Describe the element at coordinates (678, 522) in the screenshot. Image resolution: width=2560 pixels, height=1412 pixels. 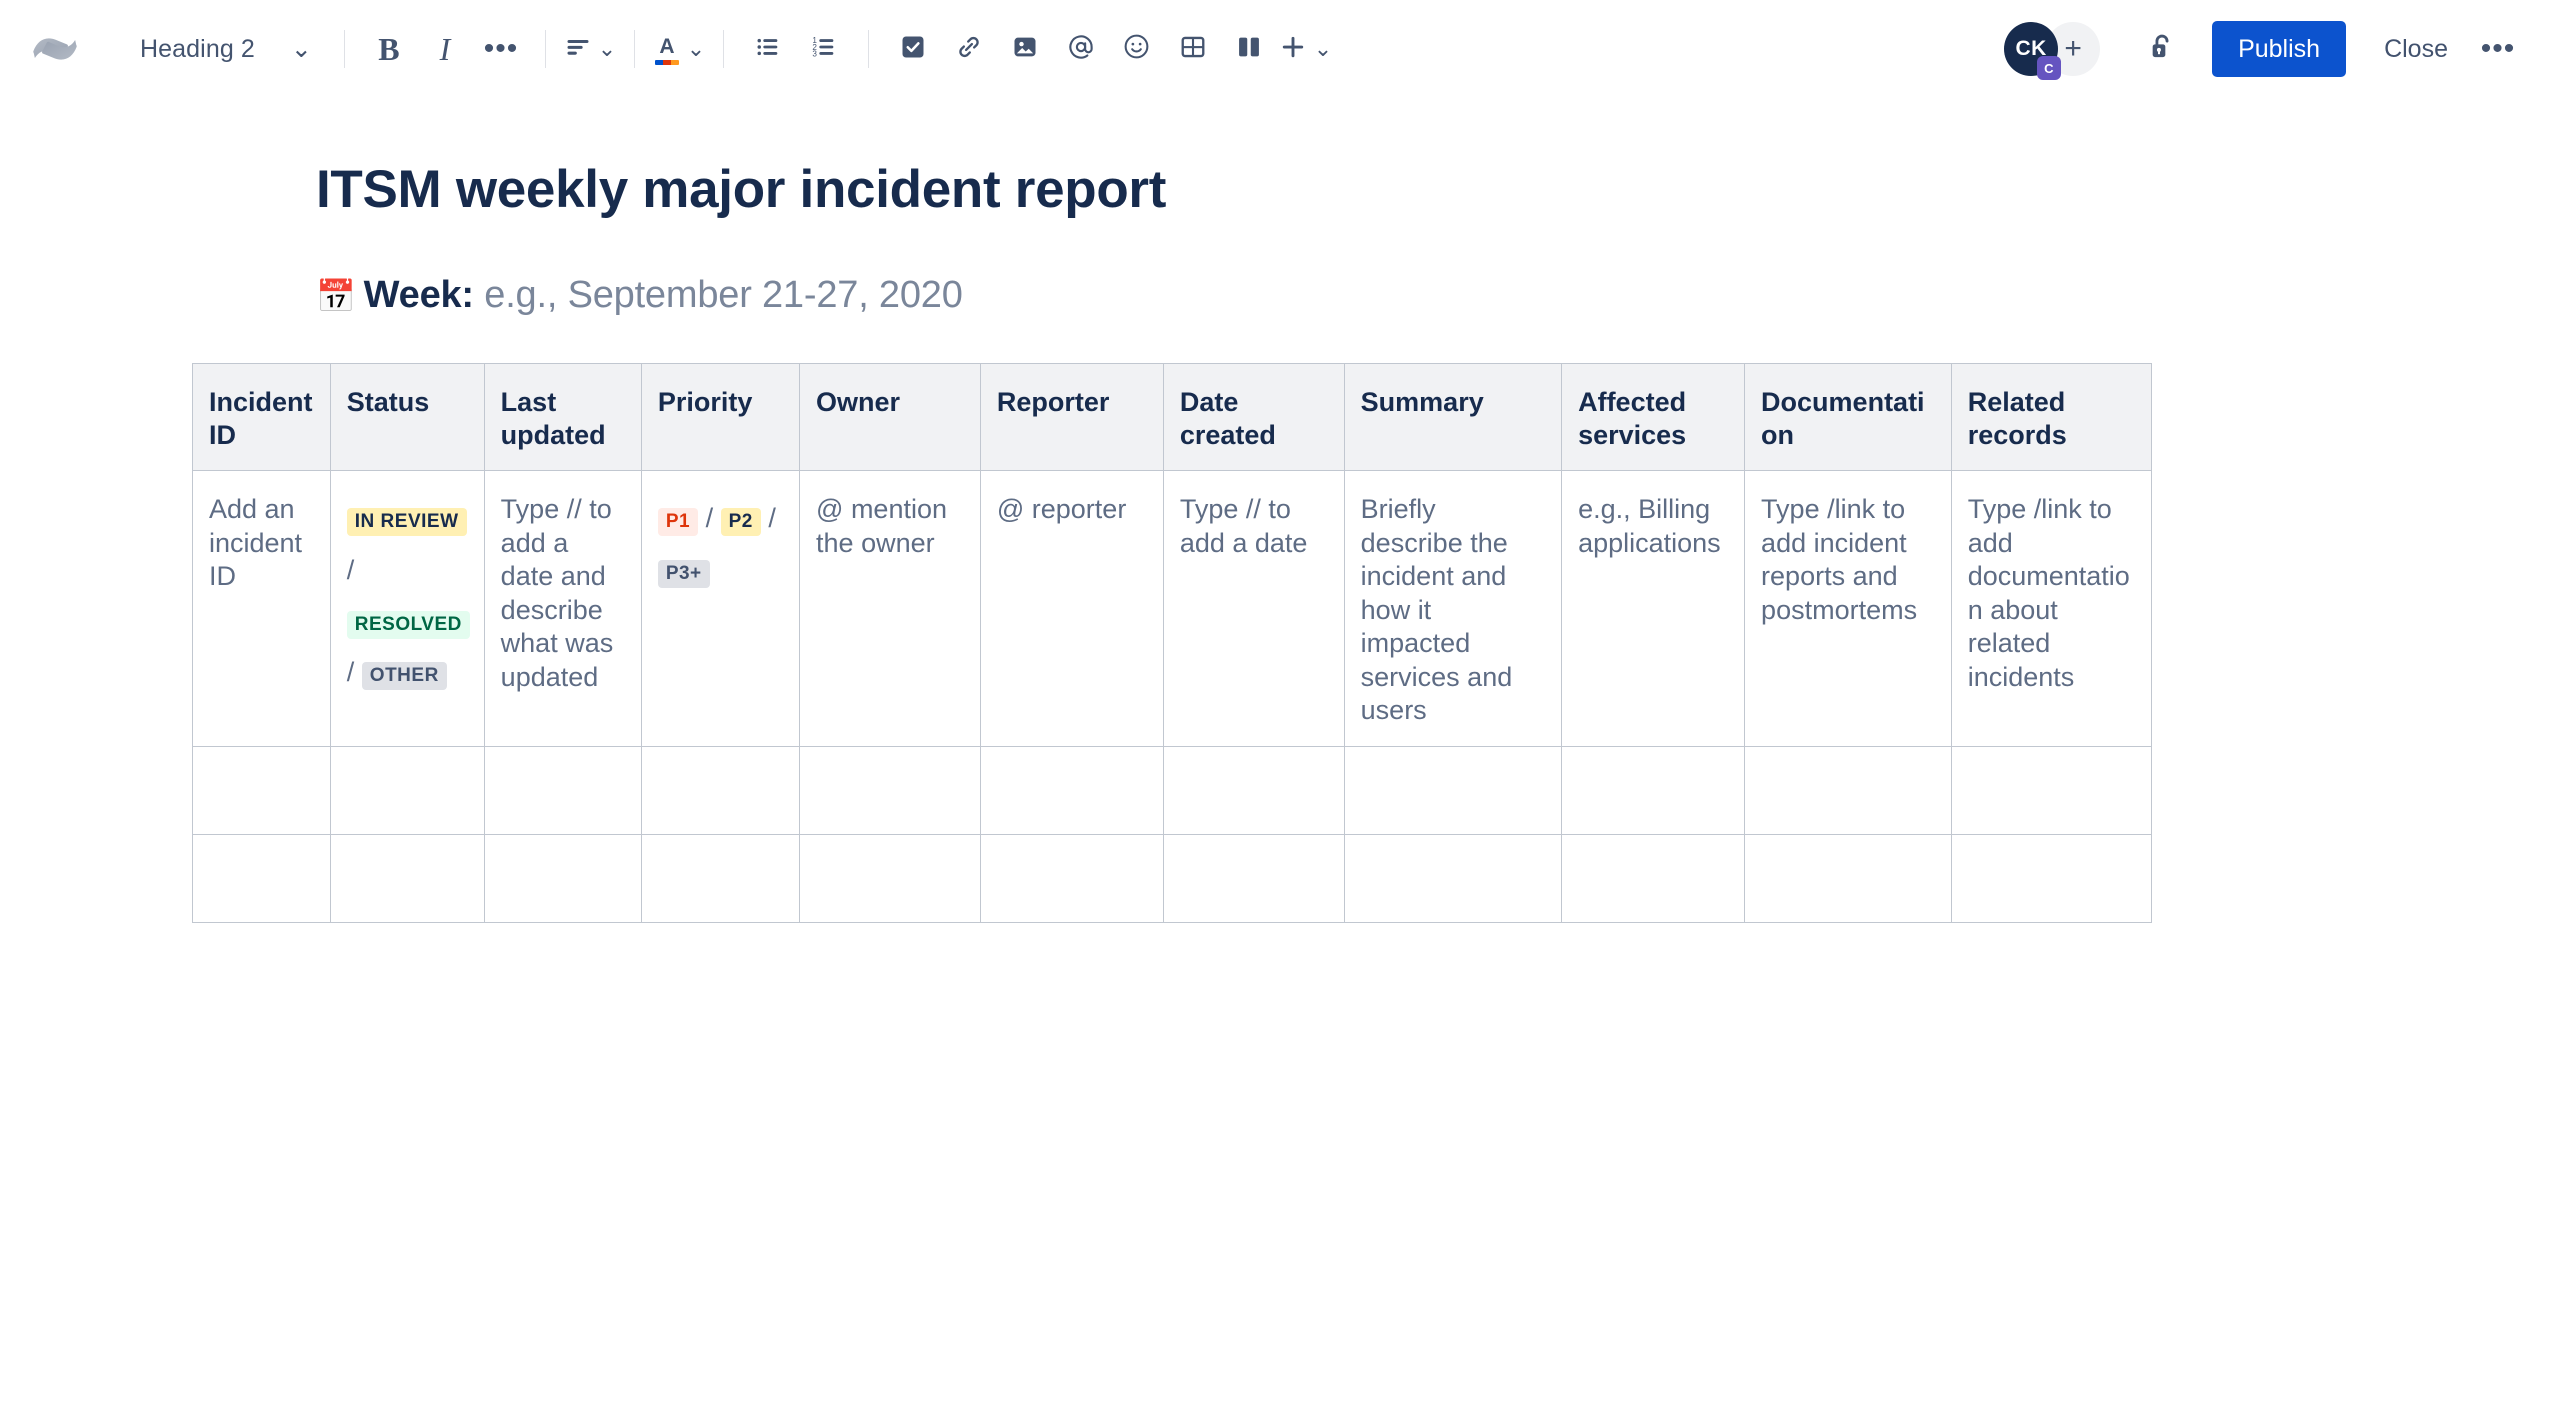
I see `priority-badge-p1: P1` at that location.